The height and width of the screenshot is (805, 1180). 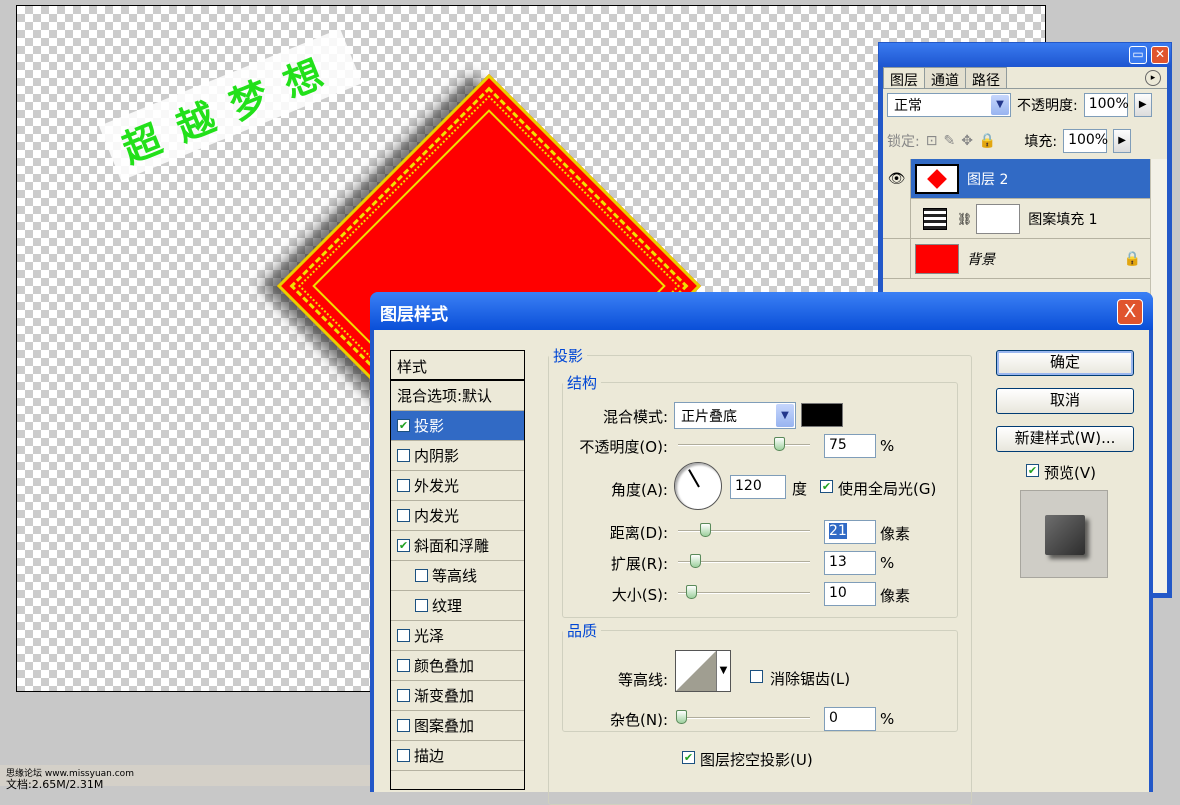 I want to click on minimize-icon: ▭, so click(x=1138, y=55).